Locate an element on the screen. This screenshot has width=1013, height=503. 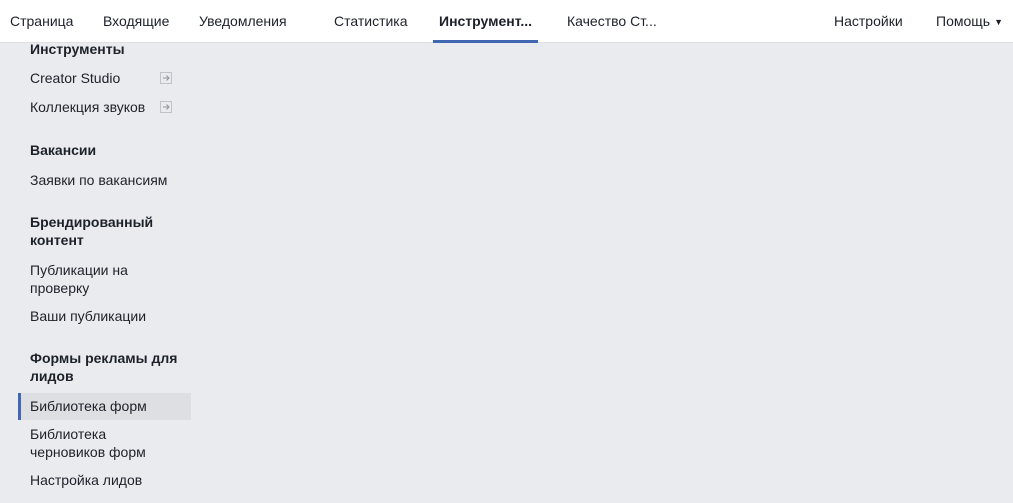
sidebar-item-creator-studio: Creator Studio is located at coordinates (110, 78).